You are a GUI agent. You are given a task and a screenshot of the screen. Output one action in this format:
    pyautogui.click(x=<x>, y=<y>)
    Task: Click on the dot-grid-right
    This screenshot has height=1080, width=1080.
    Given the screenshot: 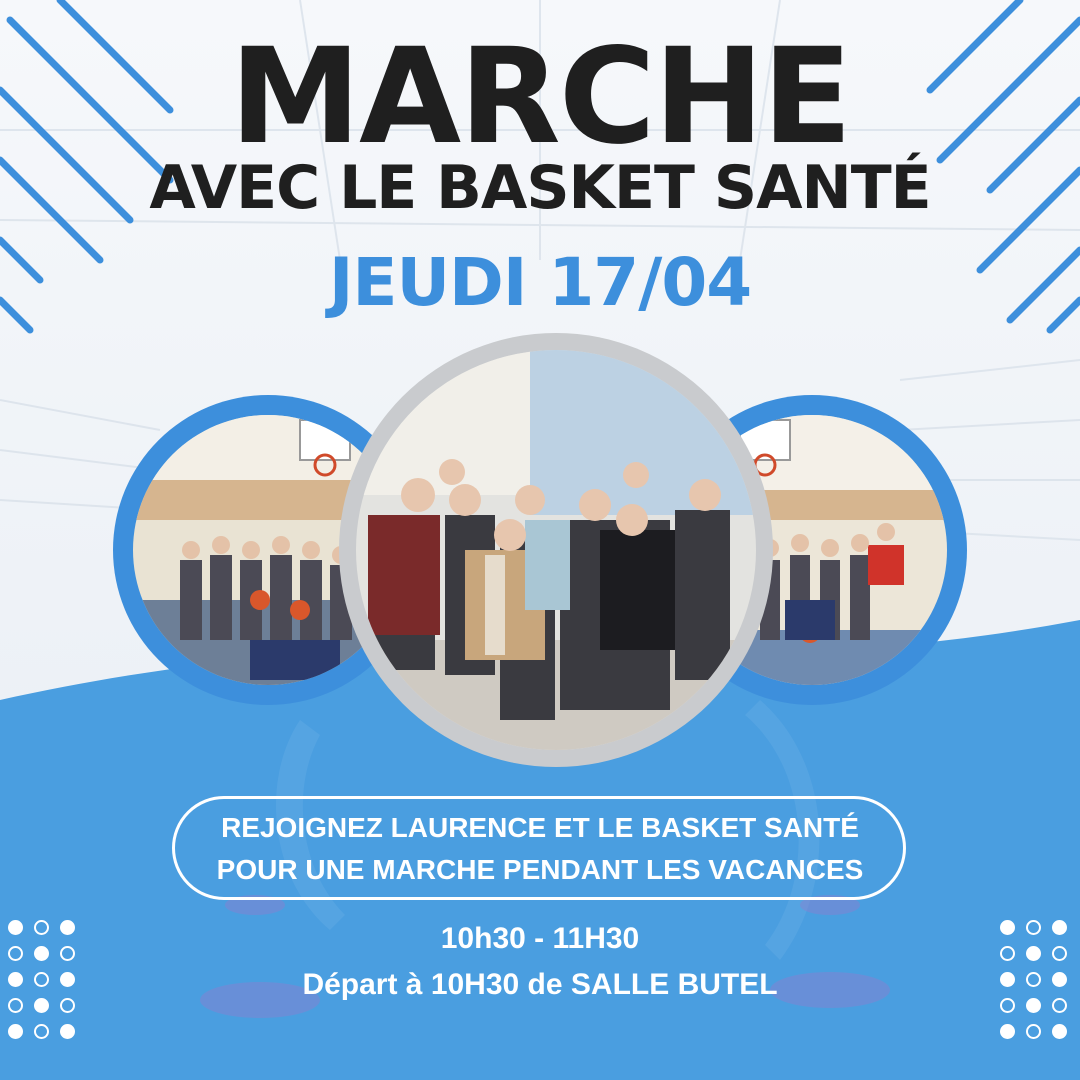 What is the action you would take?
    pyautogui.click(x=1038, y=983)
    